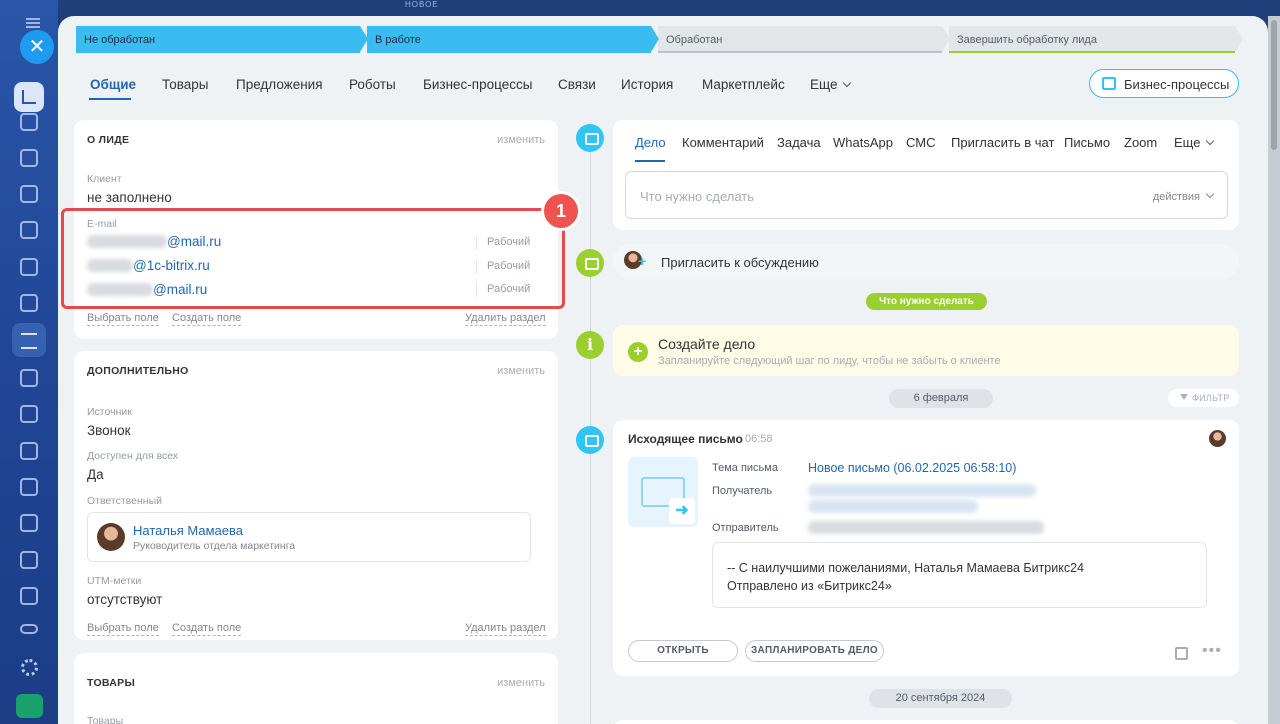 The height and width of the screenshot is (724, 1280). Describe the element at coordinates (29, 97) in the screenshot. I see `crm-lead-icon` at that location.